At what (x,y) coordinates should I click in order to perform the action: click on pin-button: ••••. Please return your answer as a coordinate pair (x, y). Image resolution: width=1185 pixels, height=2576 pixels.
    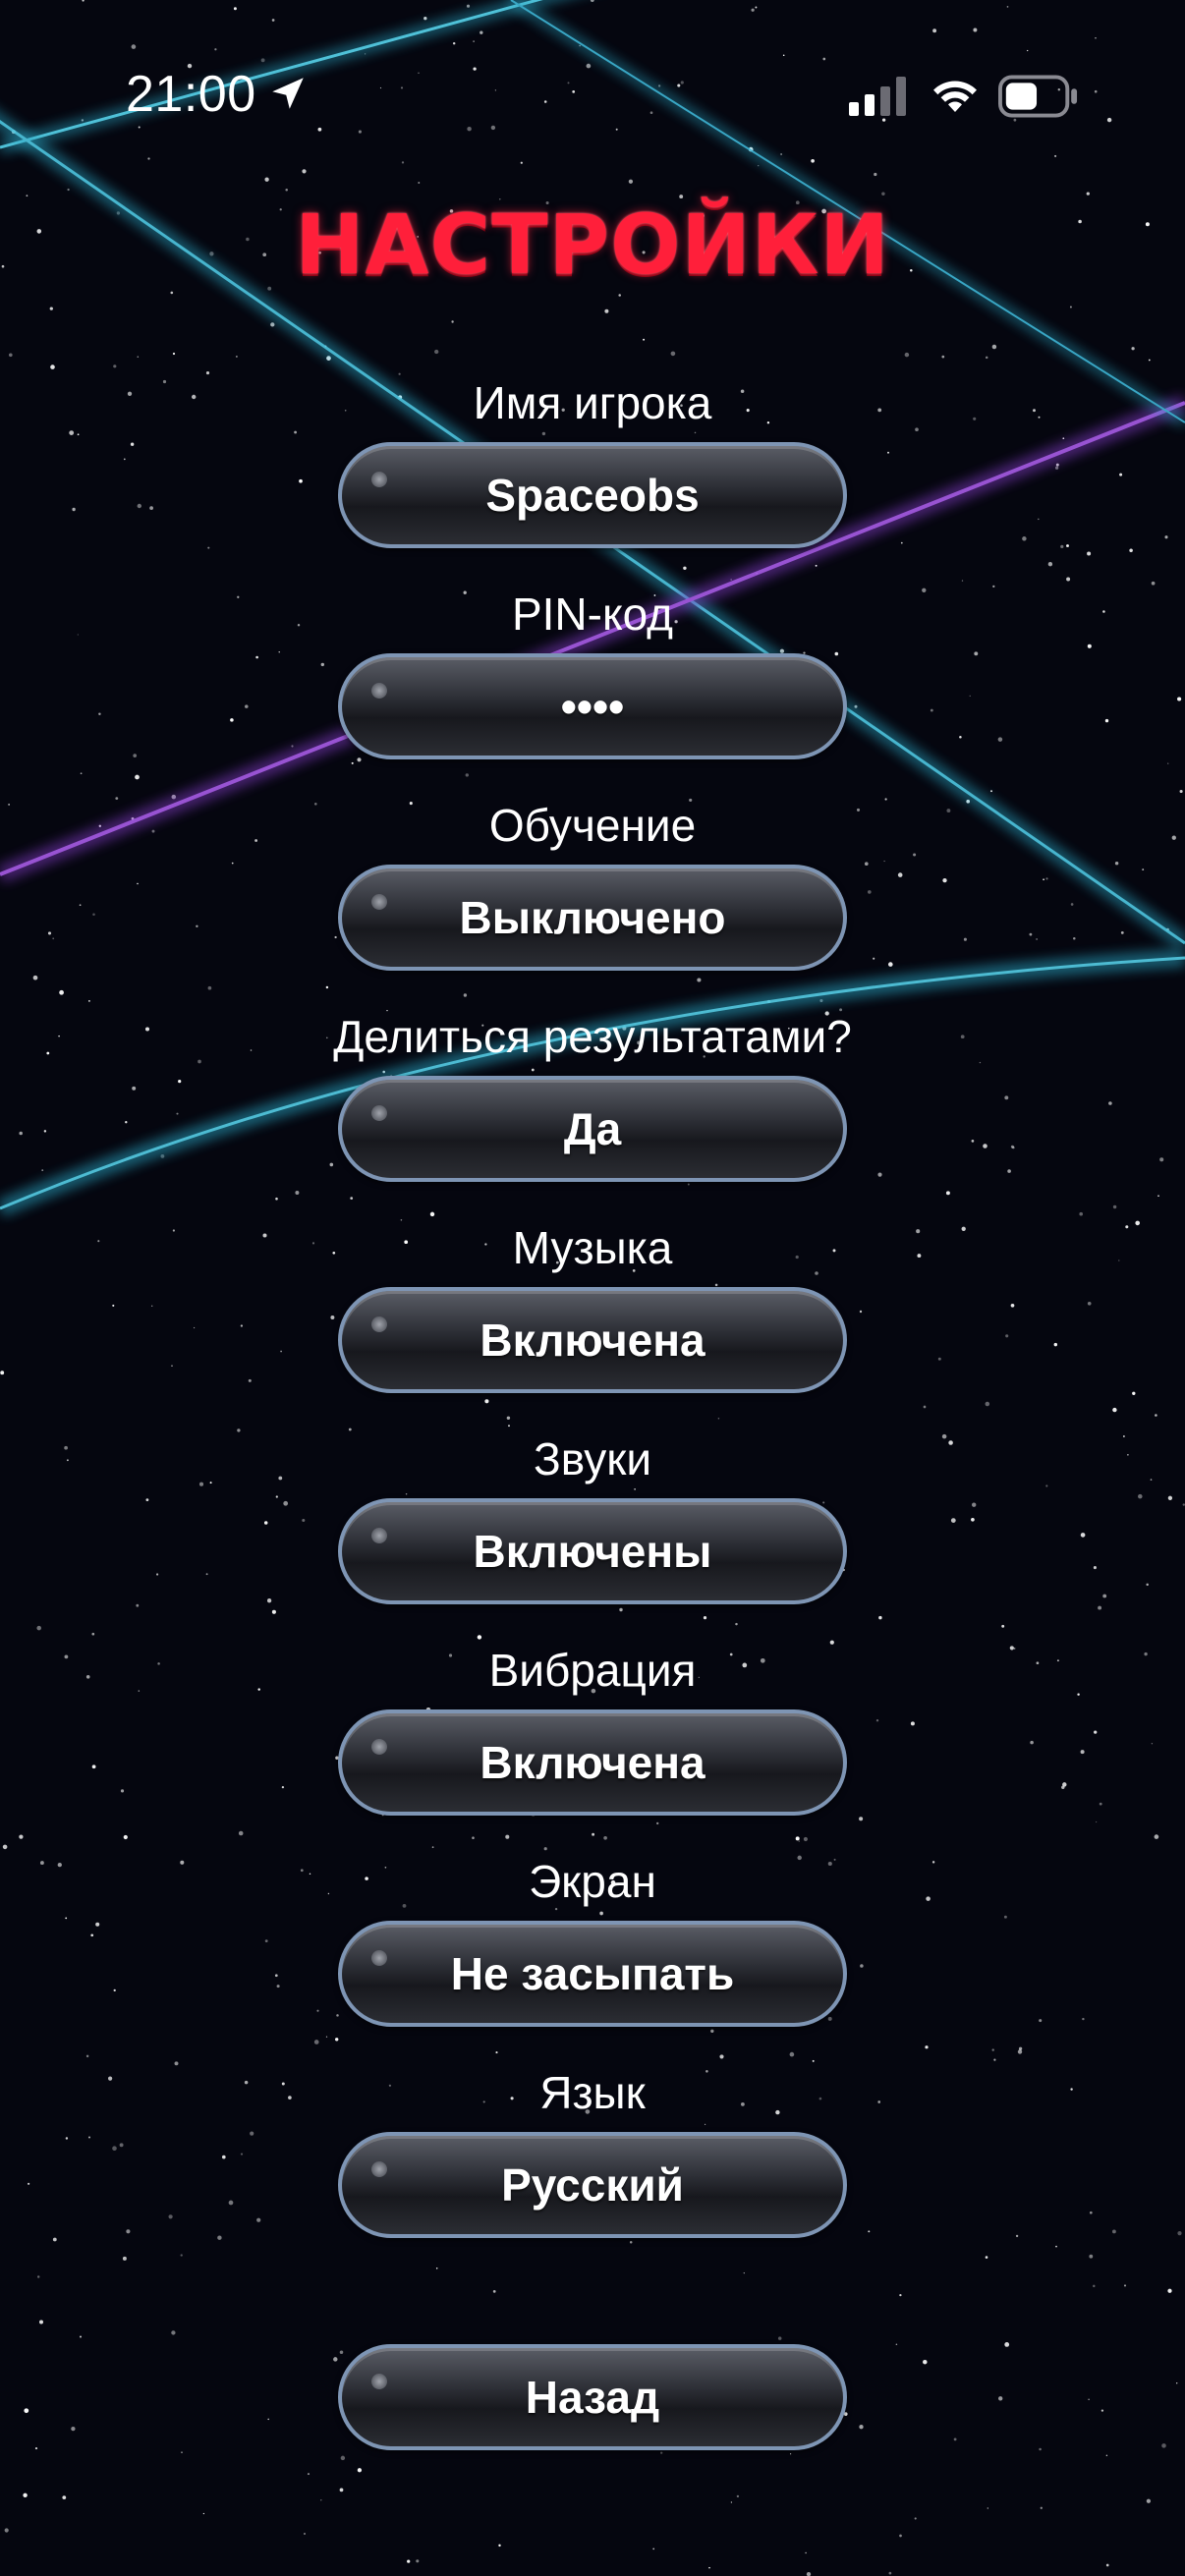
    Looking at the image, I should click on (592, 706).